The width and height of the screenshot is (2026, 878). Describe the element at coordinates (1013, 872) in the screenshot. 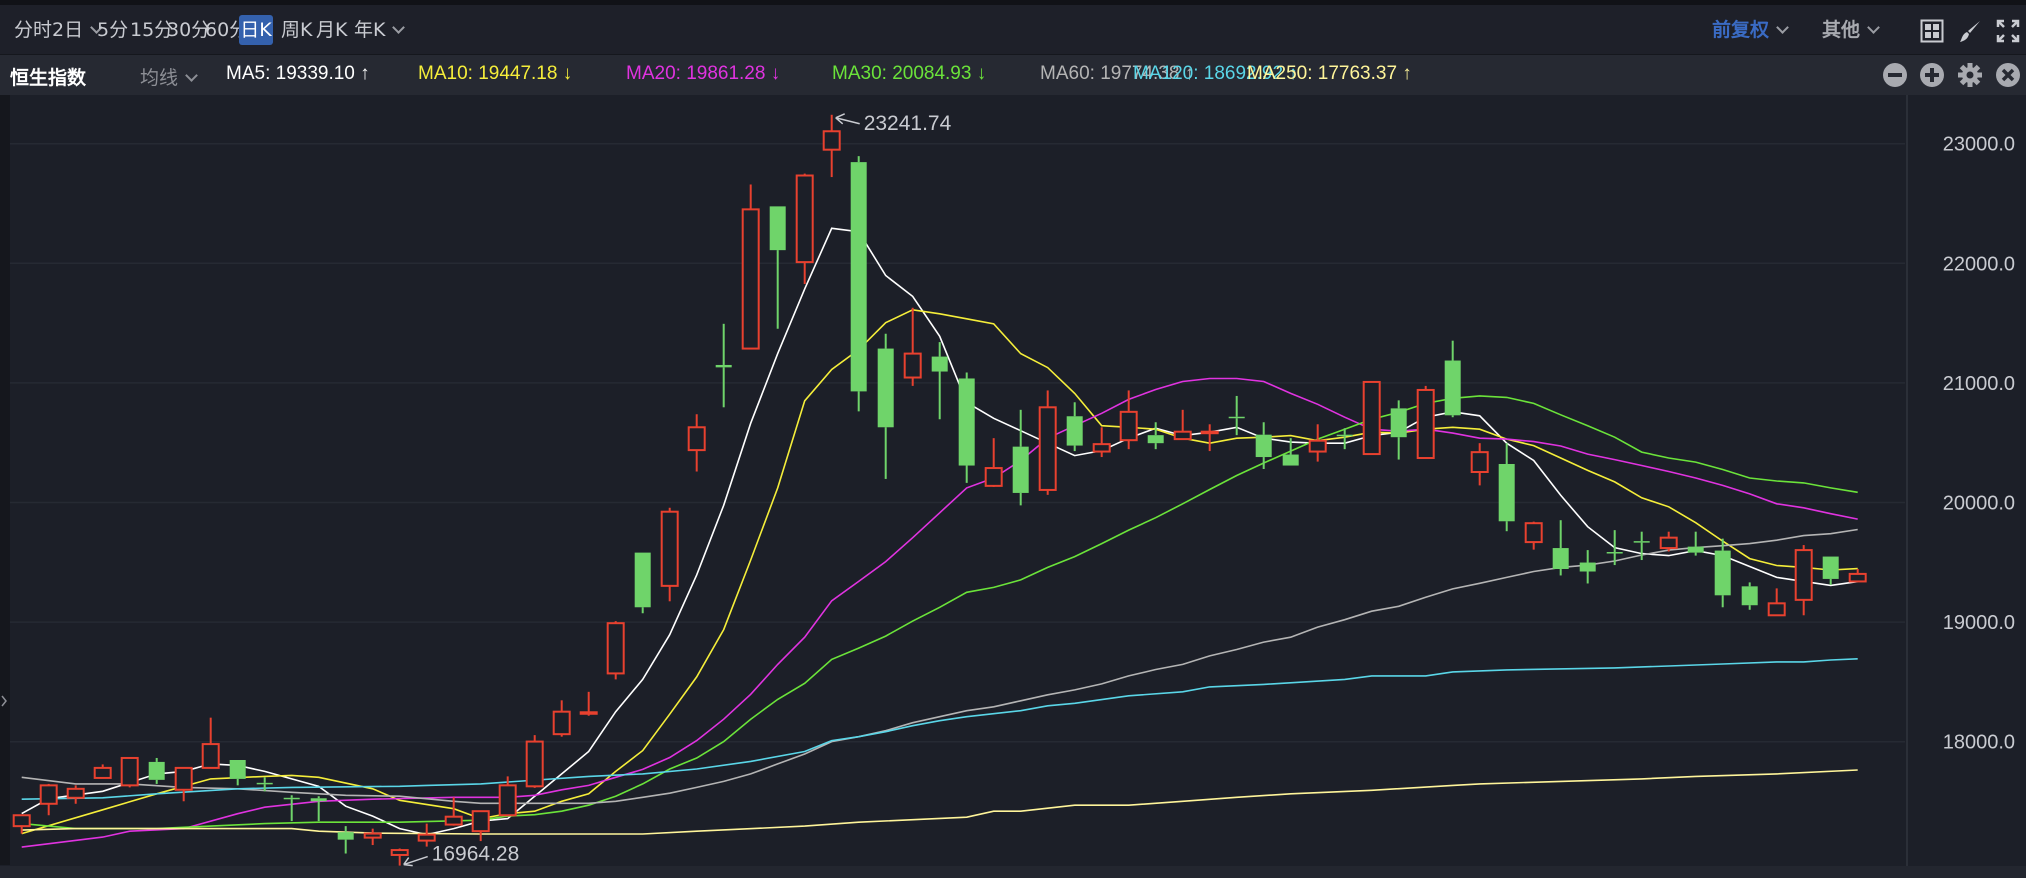

I see `bottom-scrollbar` at that location.